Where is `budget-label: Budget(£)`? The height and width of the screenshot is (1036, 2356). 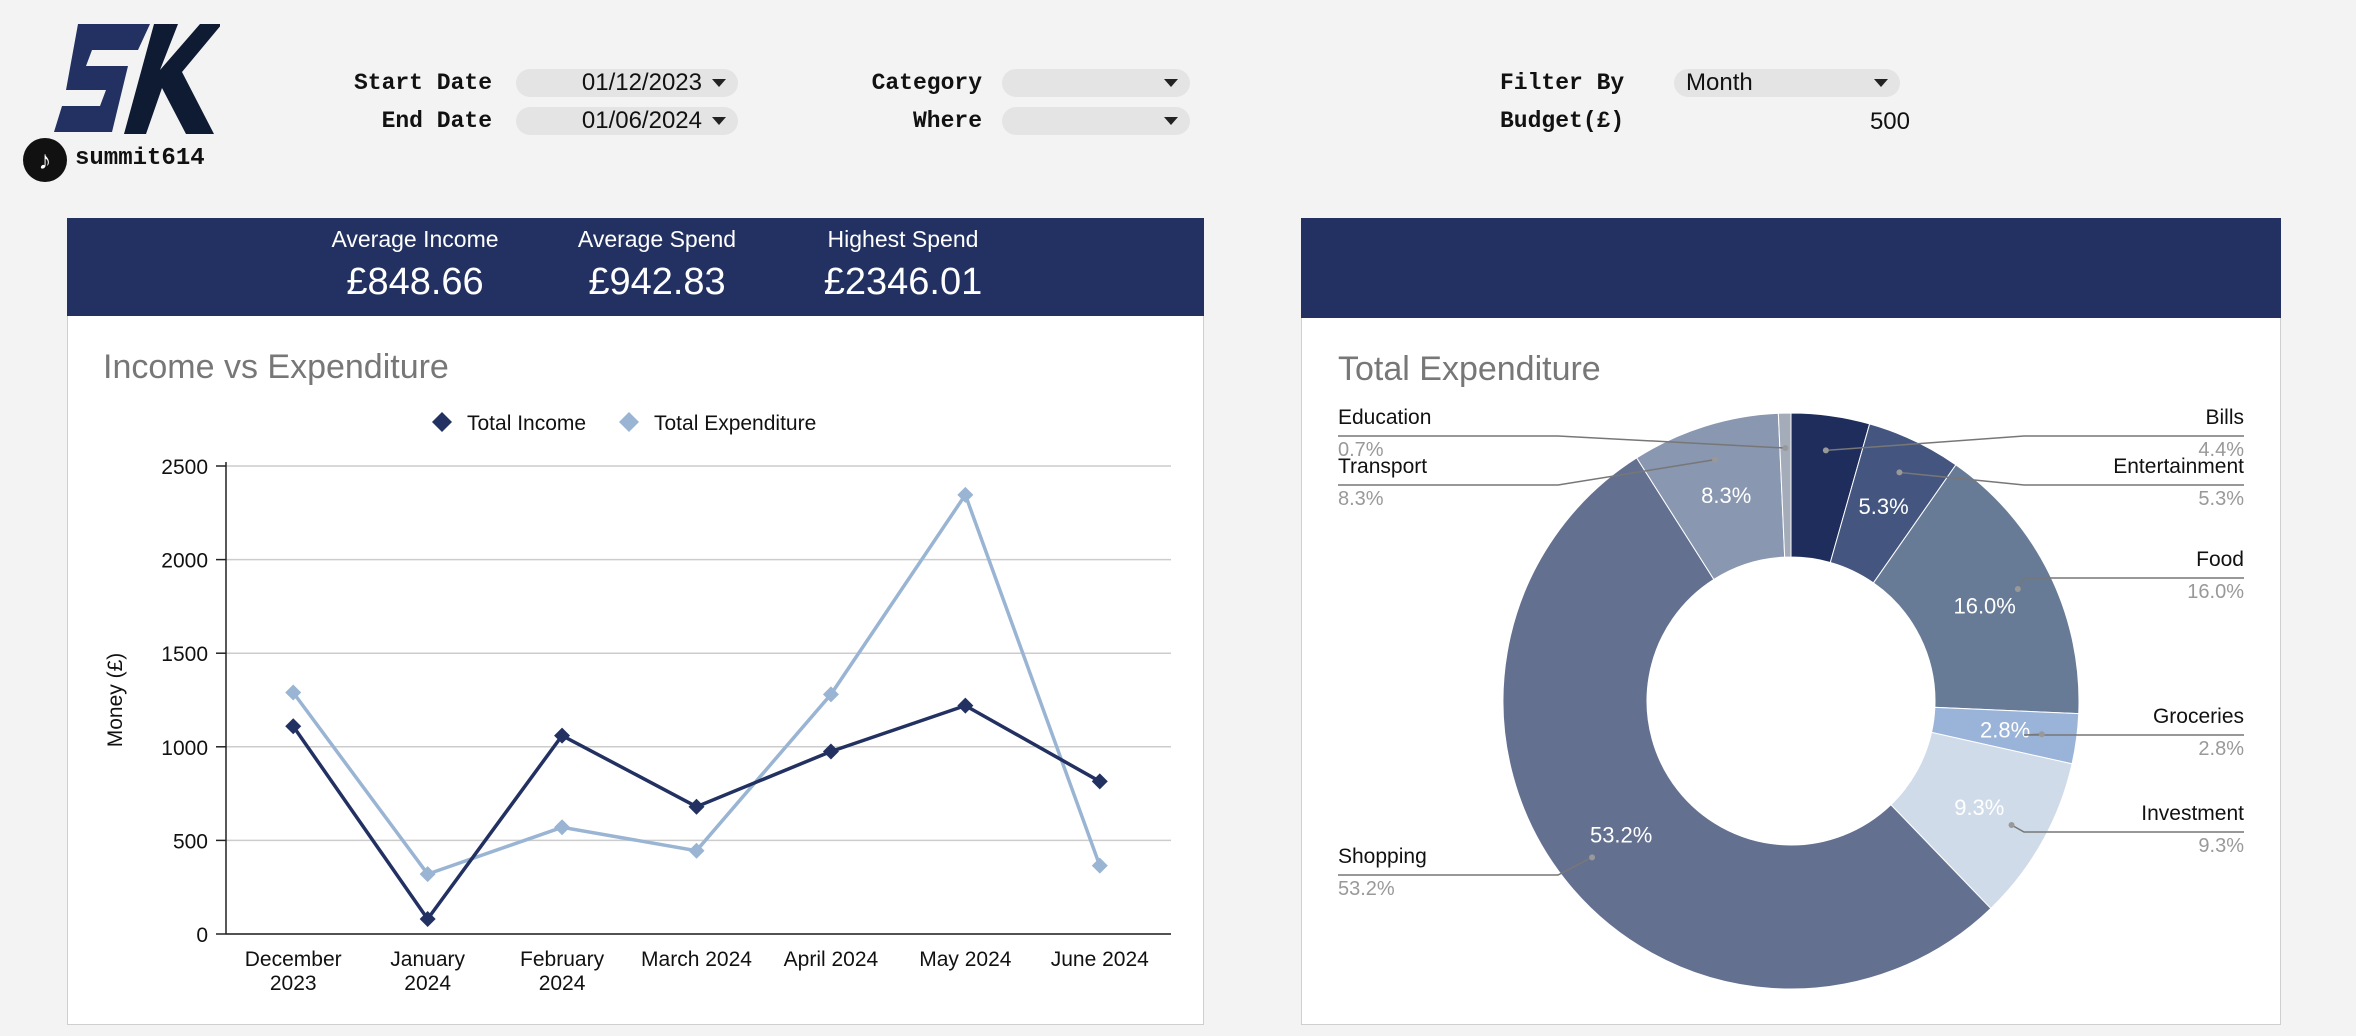
budget-label: Budget(£) is located at coordinates (1562, 121).